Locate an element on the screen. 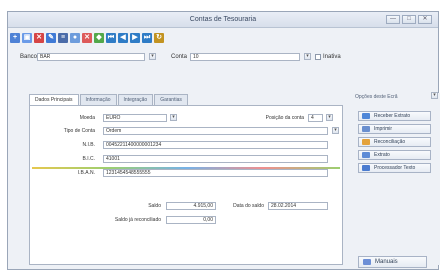 The width and height of the screenshot is (443, 274). window-title: Contas de Tesouraria is located at coordinates (223, 19).